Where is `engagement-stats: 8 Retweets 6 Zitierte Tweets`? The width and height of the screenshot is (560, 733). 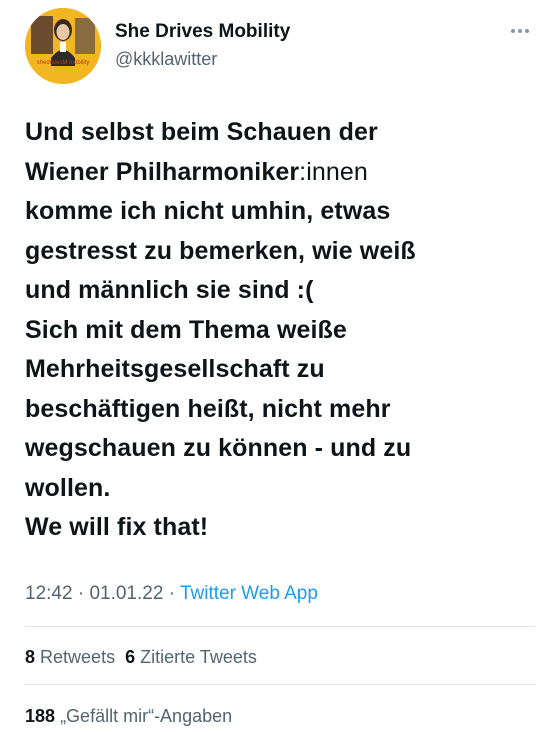
engagement-stats: 8 Retweets 6 Zitierte Tweets is located at coordinates (141, 657).